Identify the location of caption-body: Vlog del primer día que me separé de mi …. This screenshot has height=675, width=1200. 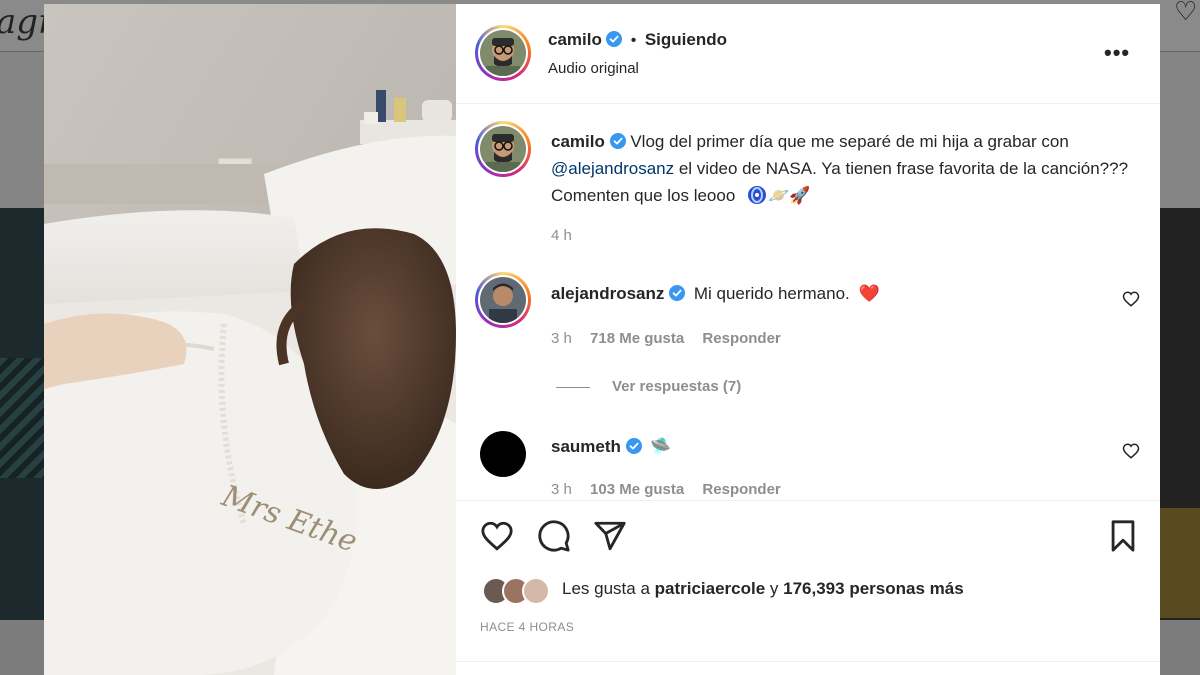
(849, 141).